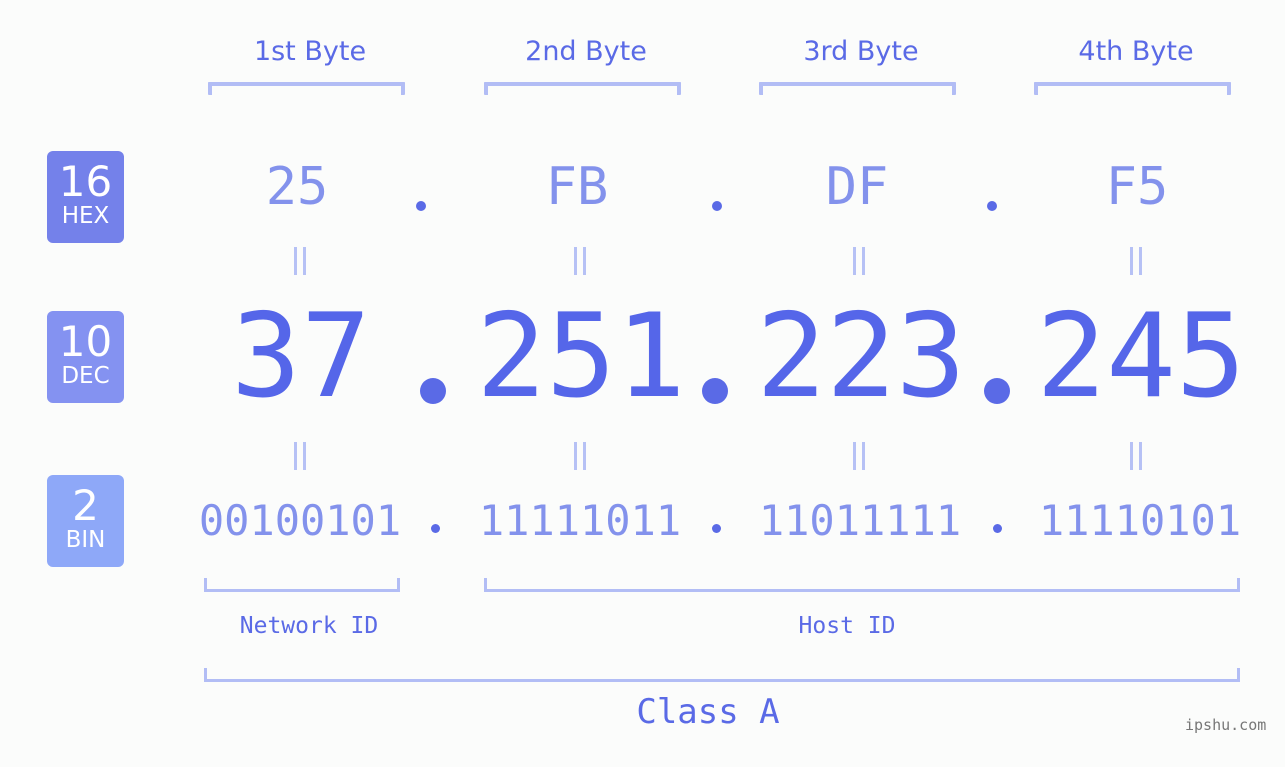 This screenshot has height=767, width=1285. What do you see at coordinates (300, 520) in the screenshot?
I see `bin-byte-1: 00100101` at bounding box center [300, 520].